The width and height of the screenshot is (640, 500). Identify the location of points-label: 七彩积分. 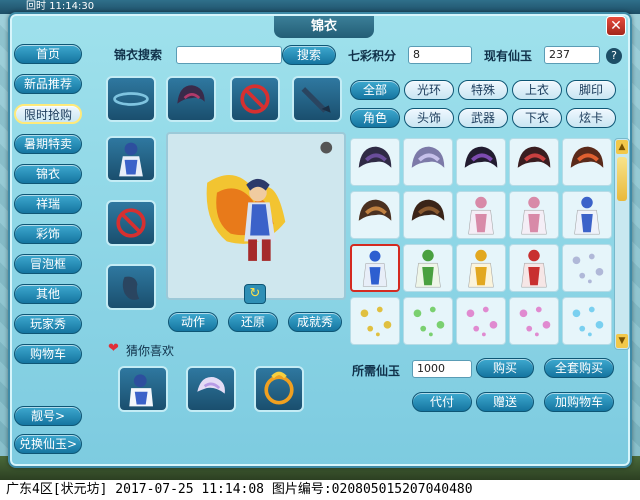
(372, 56).